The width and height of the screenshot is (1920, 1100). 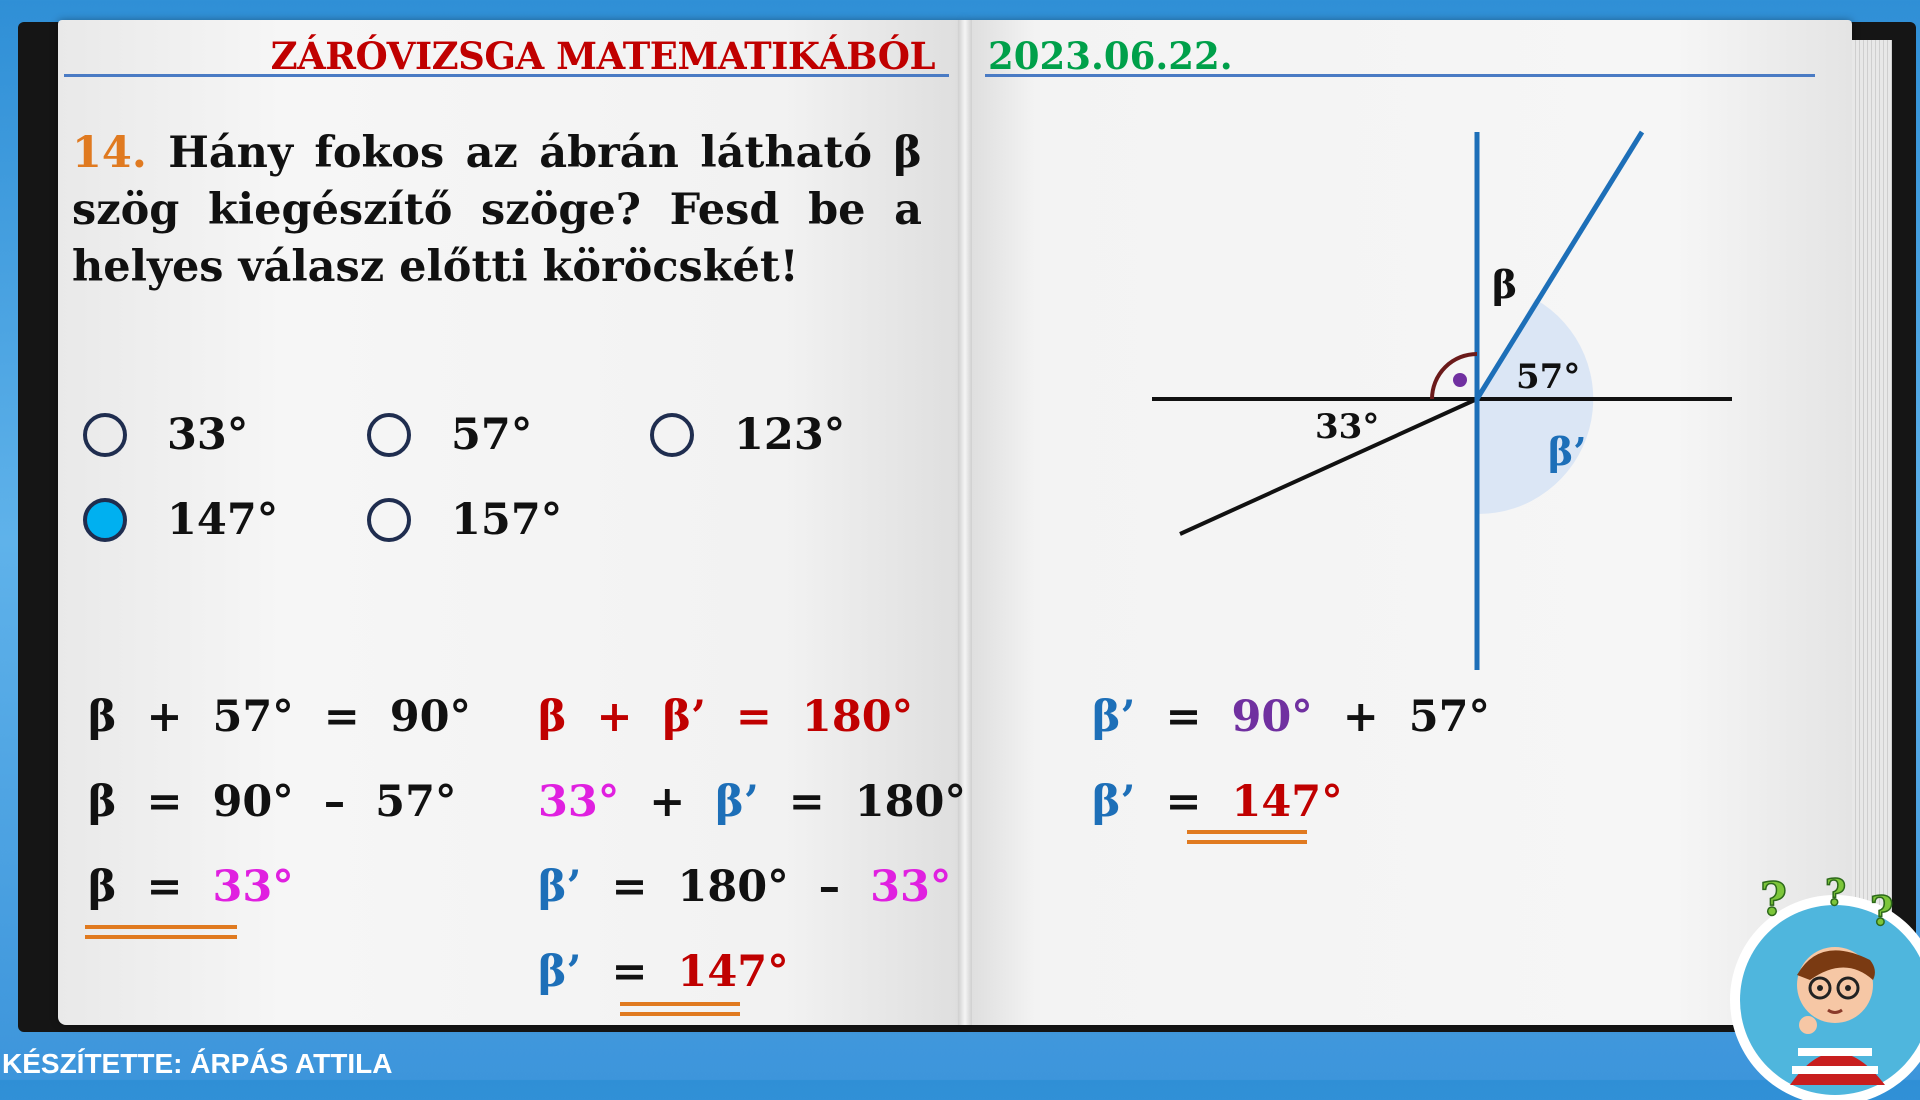 I want to click on thinking-boy-mascot-icon: ? ? ?, so click(x=1825, y=985).